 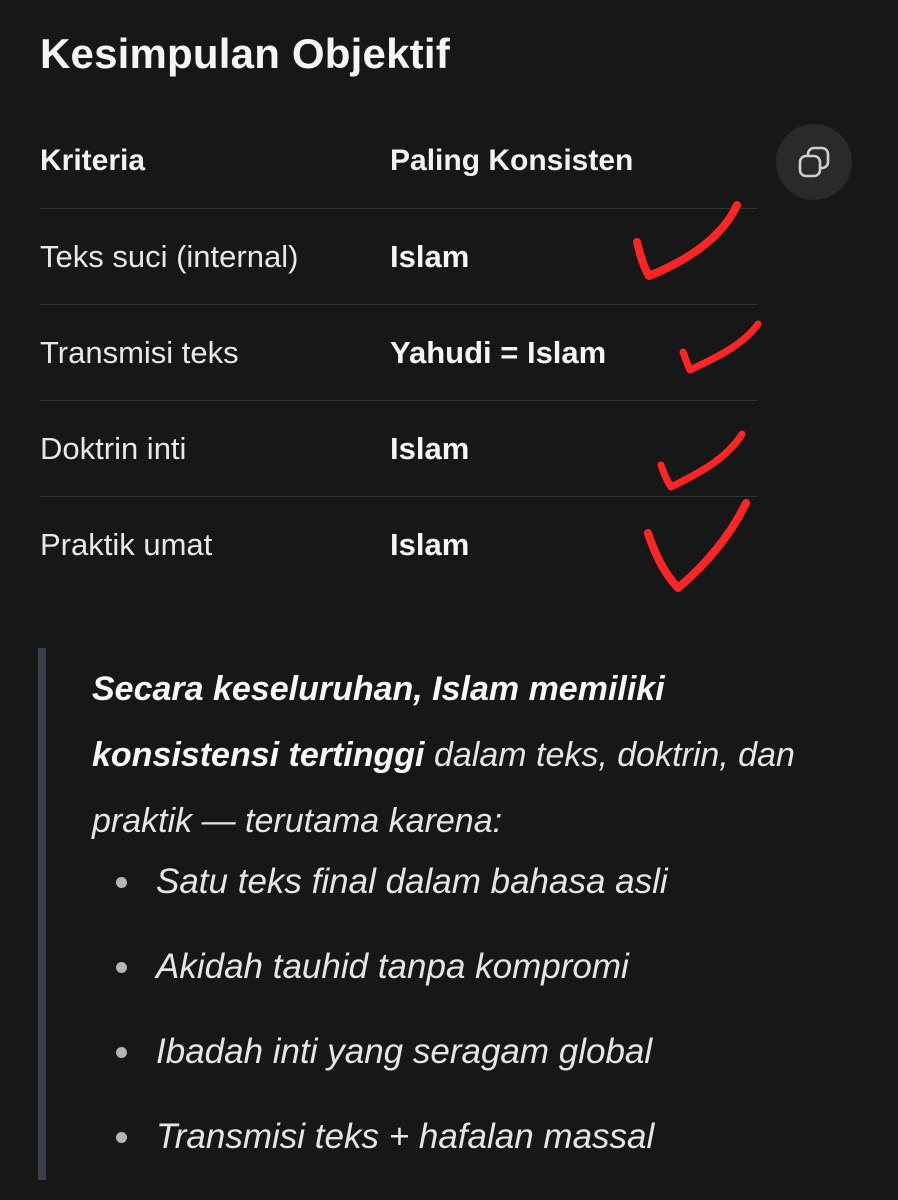 I want to click on table-row: Doktrin inti Islam, so click(x=398, y=449).